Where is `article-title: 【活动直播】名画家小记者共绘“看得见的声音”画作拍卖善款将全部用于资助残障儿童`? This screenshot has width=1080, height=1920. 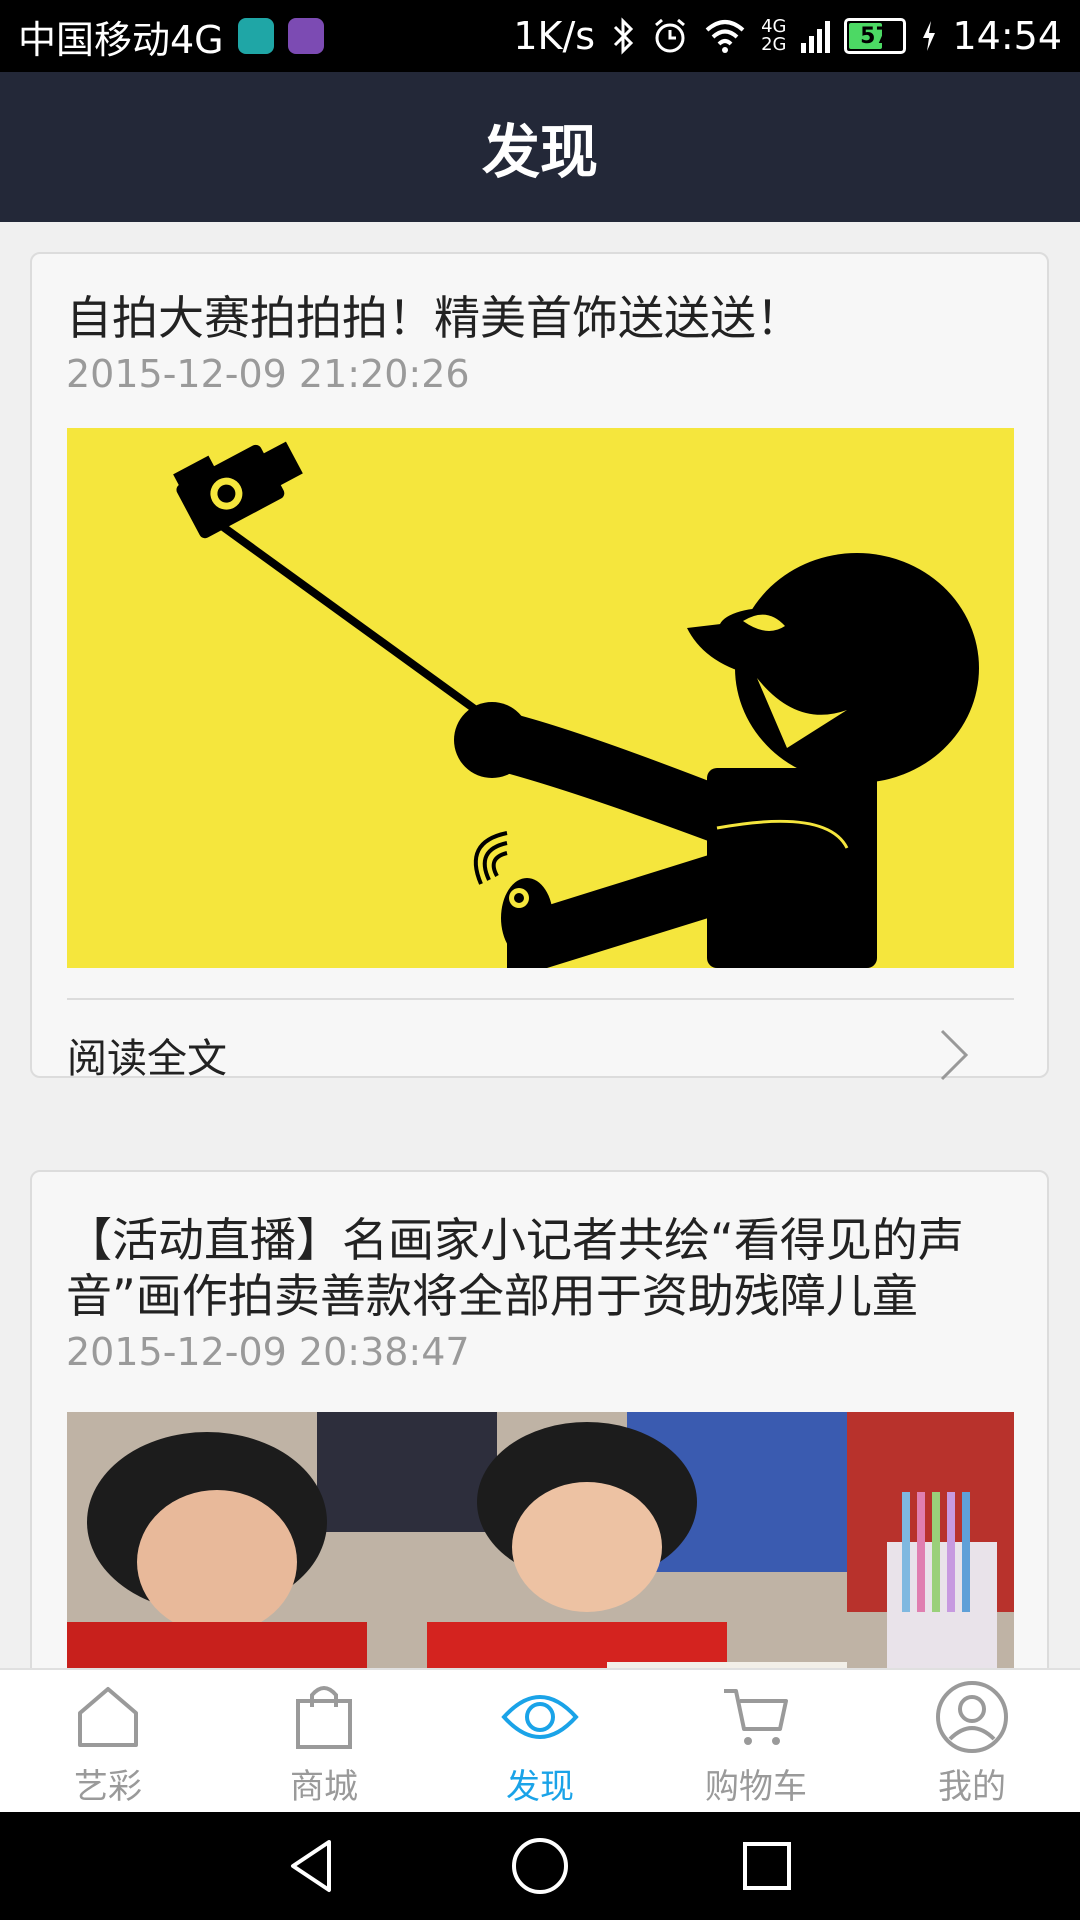
article-title: 【活动直播】名画家小记者共绘“看得见的声音”画作拍卖善款将全部用于资助残障儿童 is located at coordinates (539, 1248).